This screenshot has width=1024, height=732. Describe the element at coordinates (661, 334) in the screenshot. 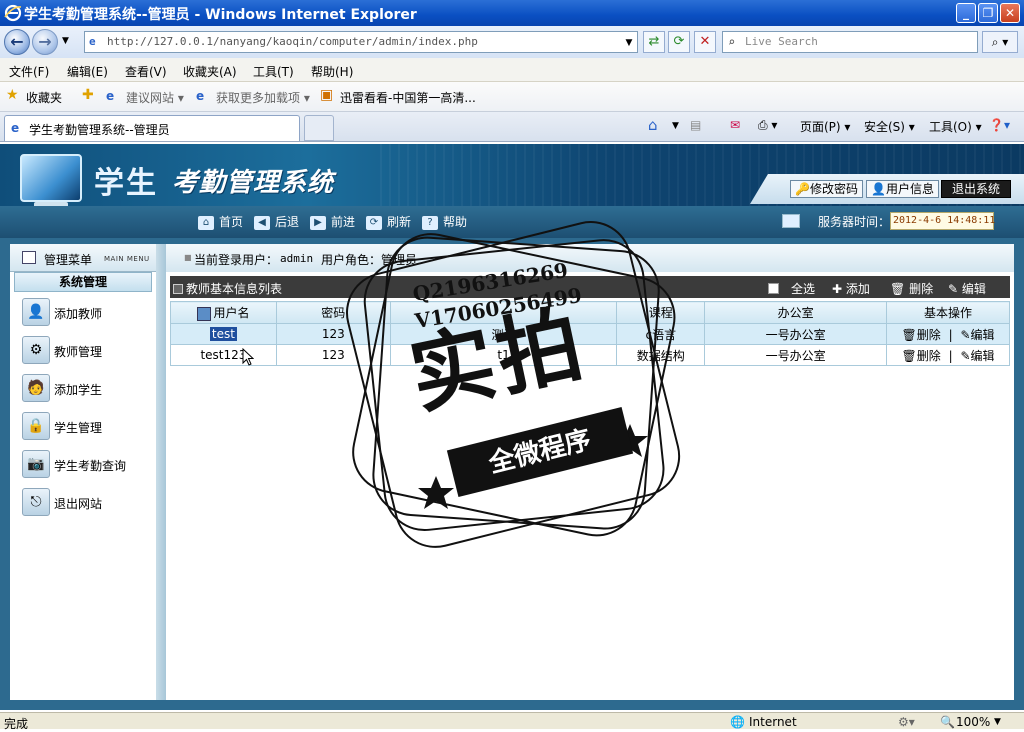

I see `cell-course: c语言` at that location.